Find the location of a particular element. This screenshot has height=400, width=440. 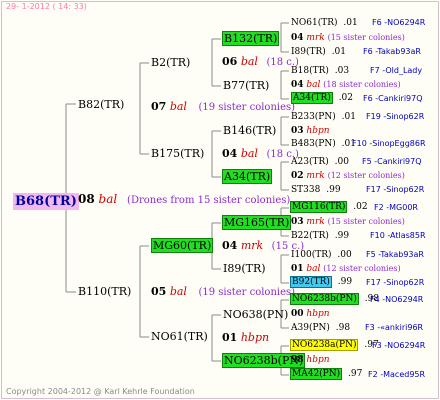

gen4-mid: 00 hbpn is located at coordinates (310, 314).